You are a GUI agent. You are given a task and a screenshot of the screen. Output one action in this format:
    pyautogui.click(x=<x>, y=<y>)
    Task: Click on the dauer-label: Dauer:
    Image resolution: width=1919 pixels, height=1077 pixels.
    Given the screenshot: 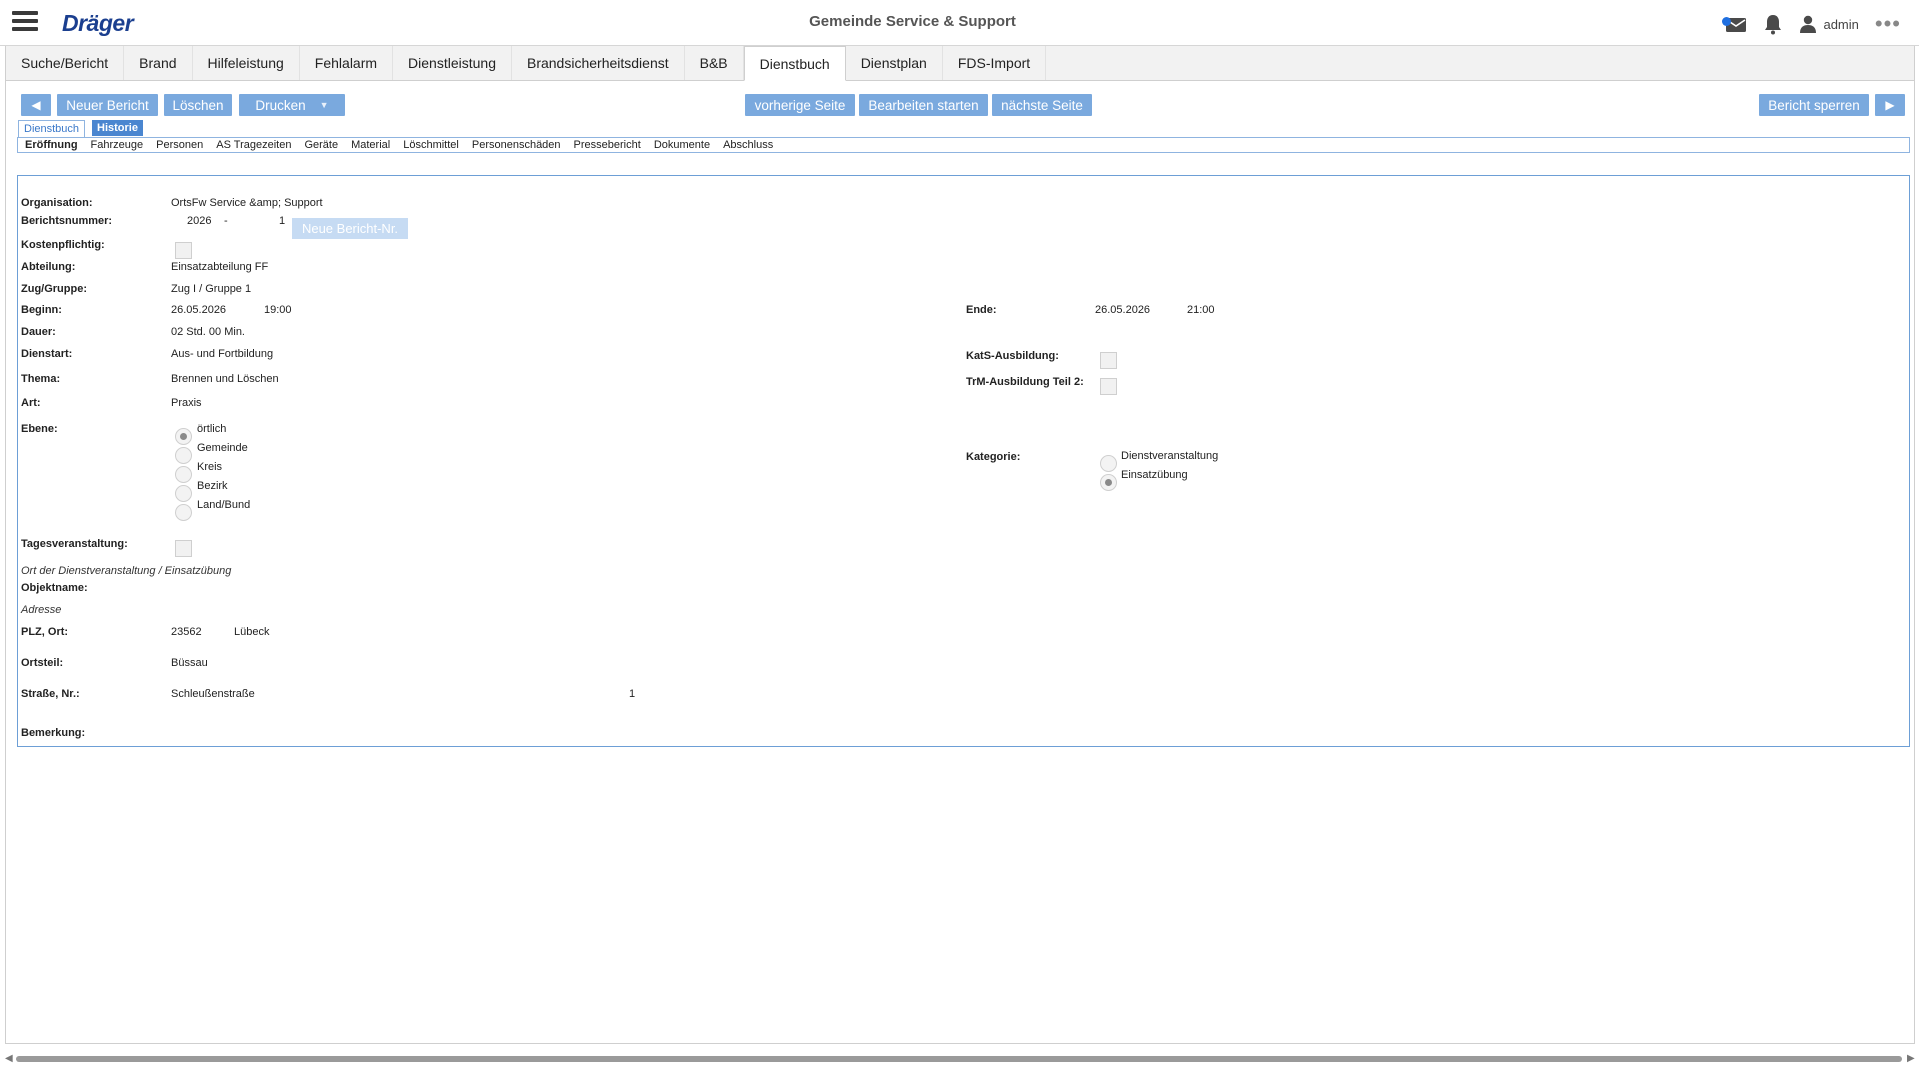 What is the action you would take?
    pyautogui.click(x=38, y=332)
    